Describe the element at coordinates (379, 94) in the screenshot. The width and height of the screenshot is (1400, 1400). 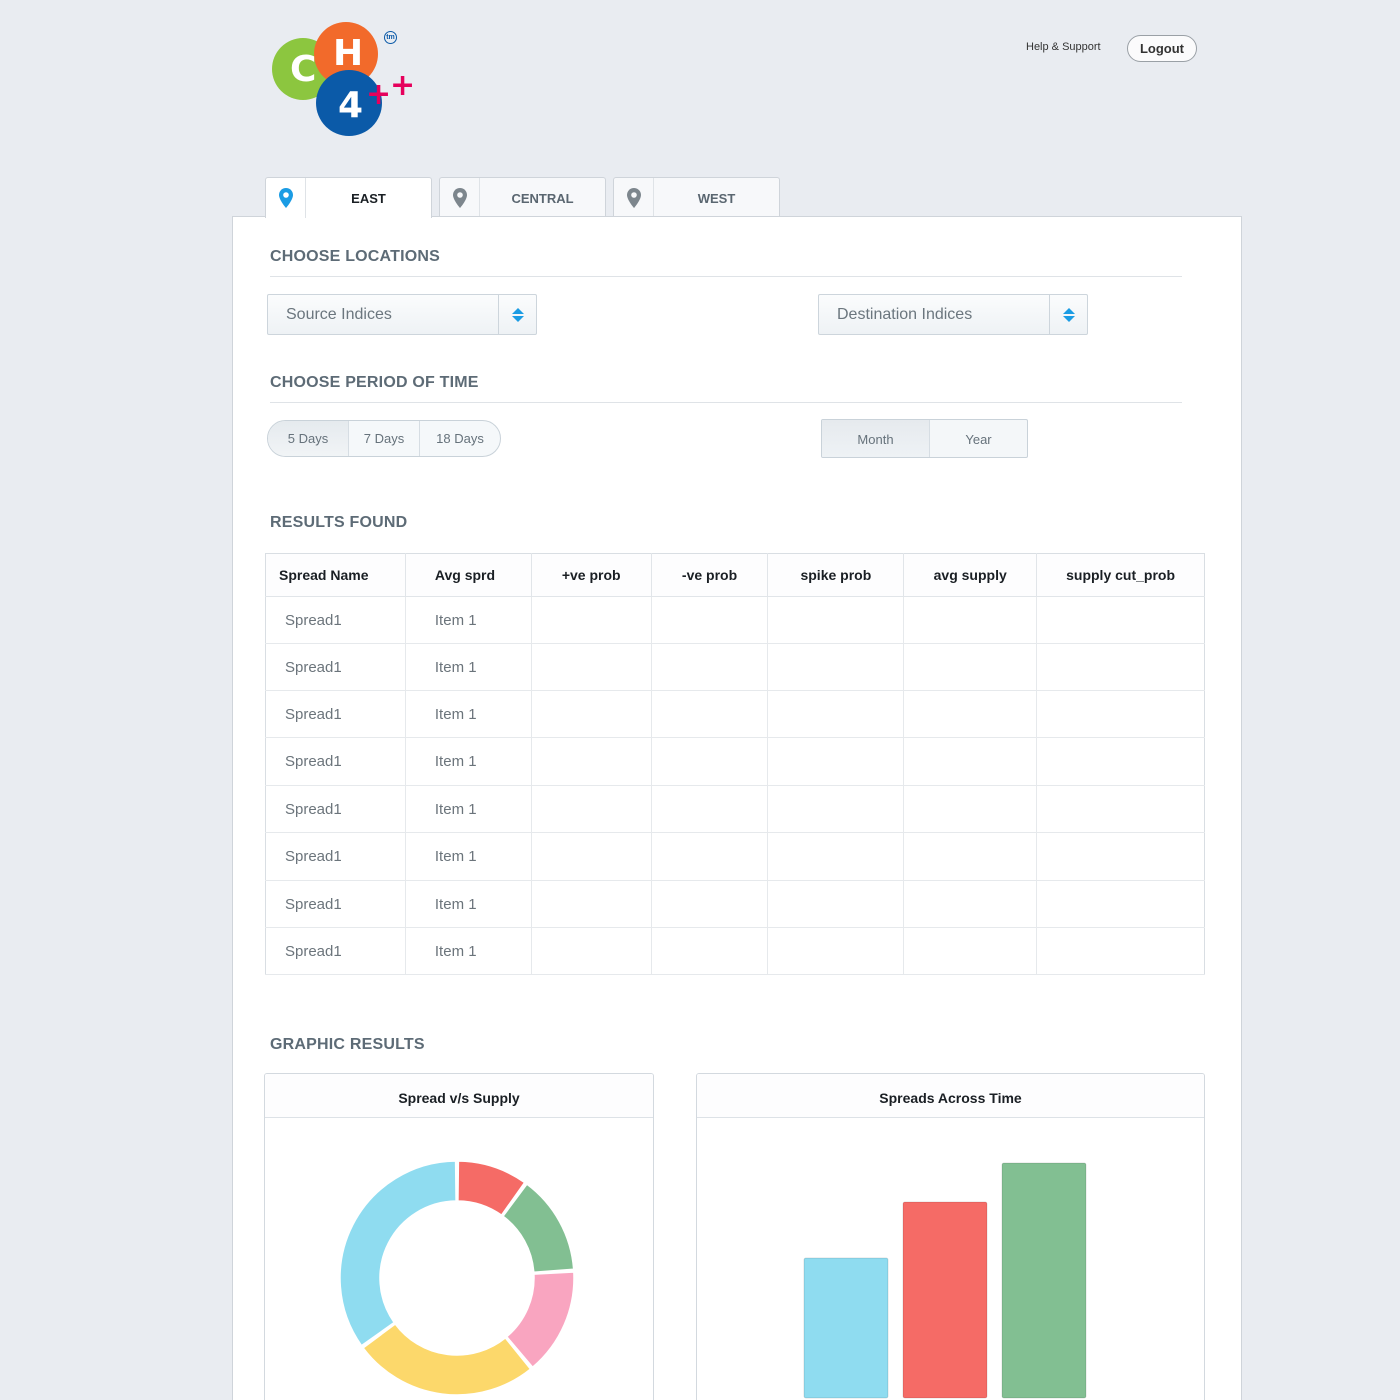
I see `logo-plus-1: +` at that location.